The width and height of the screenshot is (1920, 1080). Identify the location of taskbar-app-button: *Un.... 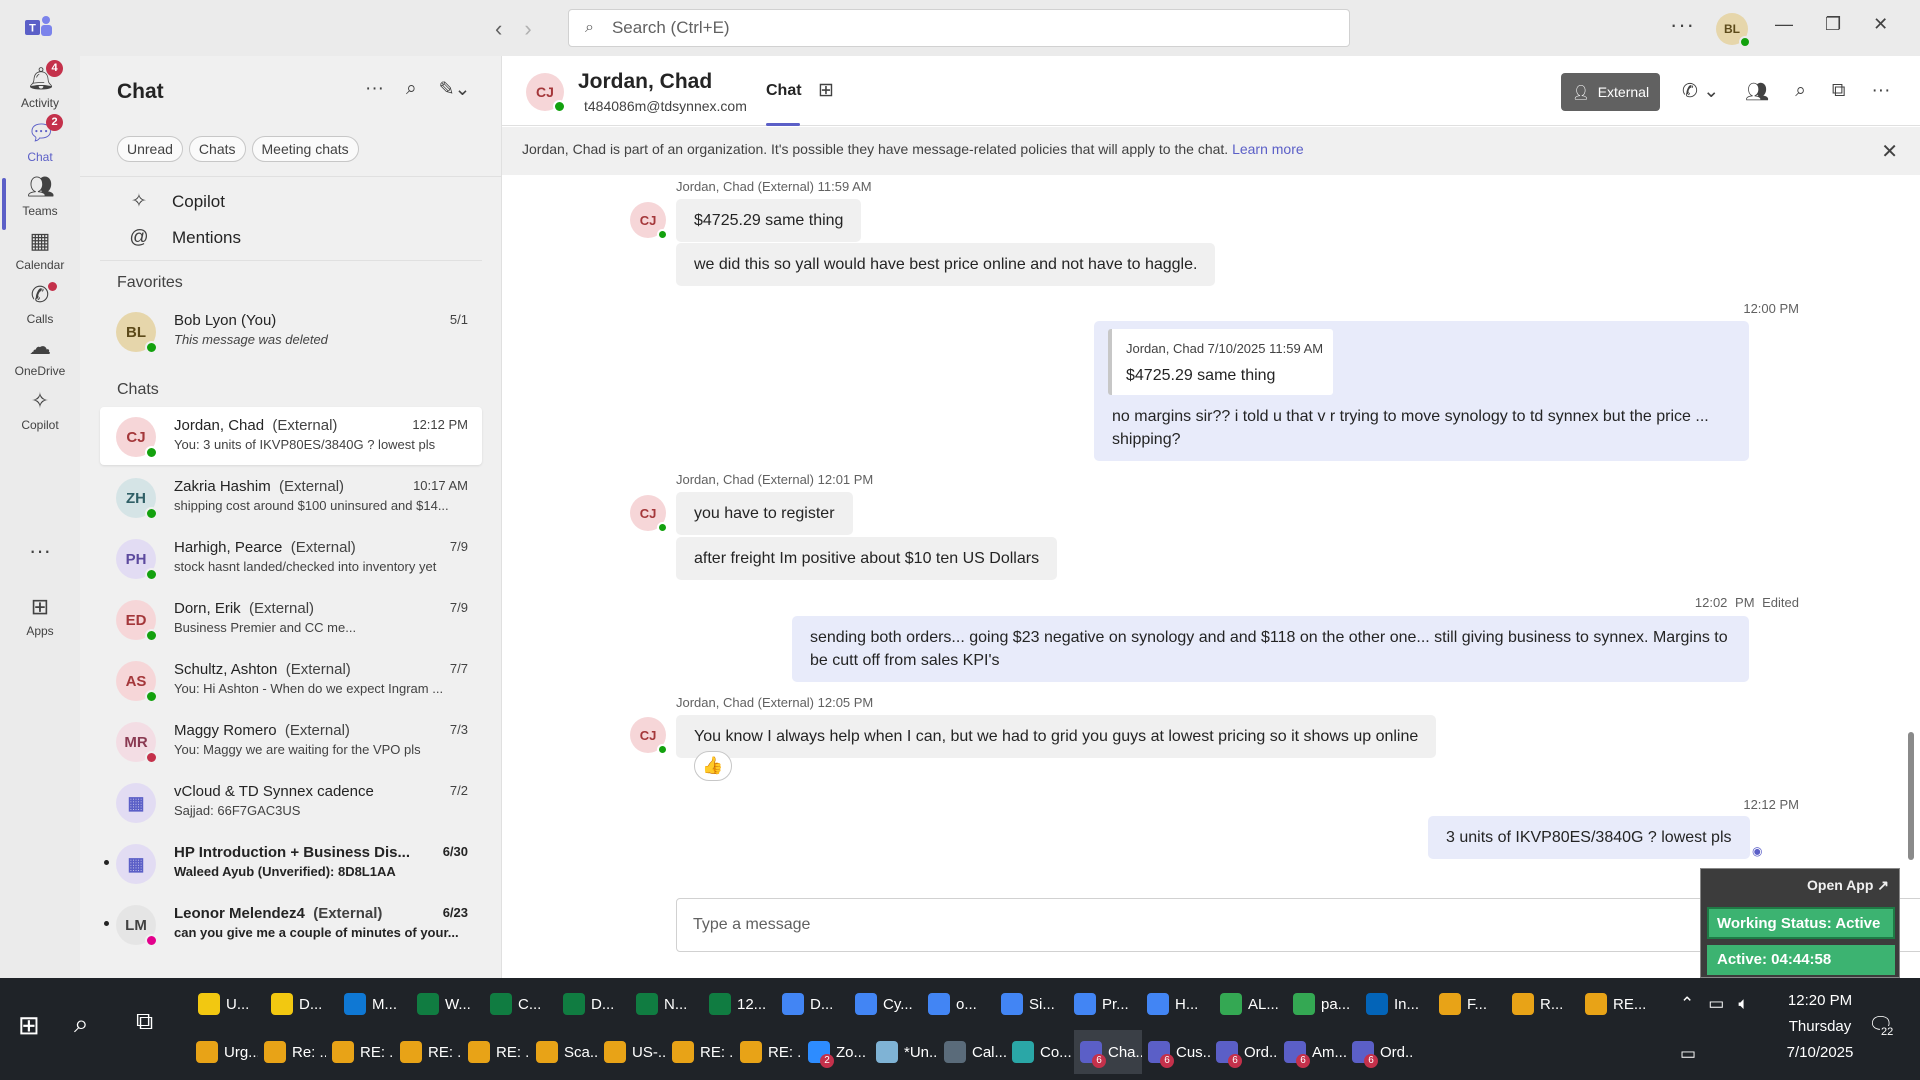
(904, 1052).